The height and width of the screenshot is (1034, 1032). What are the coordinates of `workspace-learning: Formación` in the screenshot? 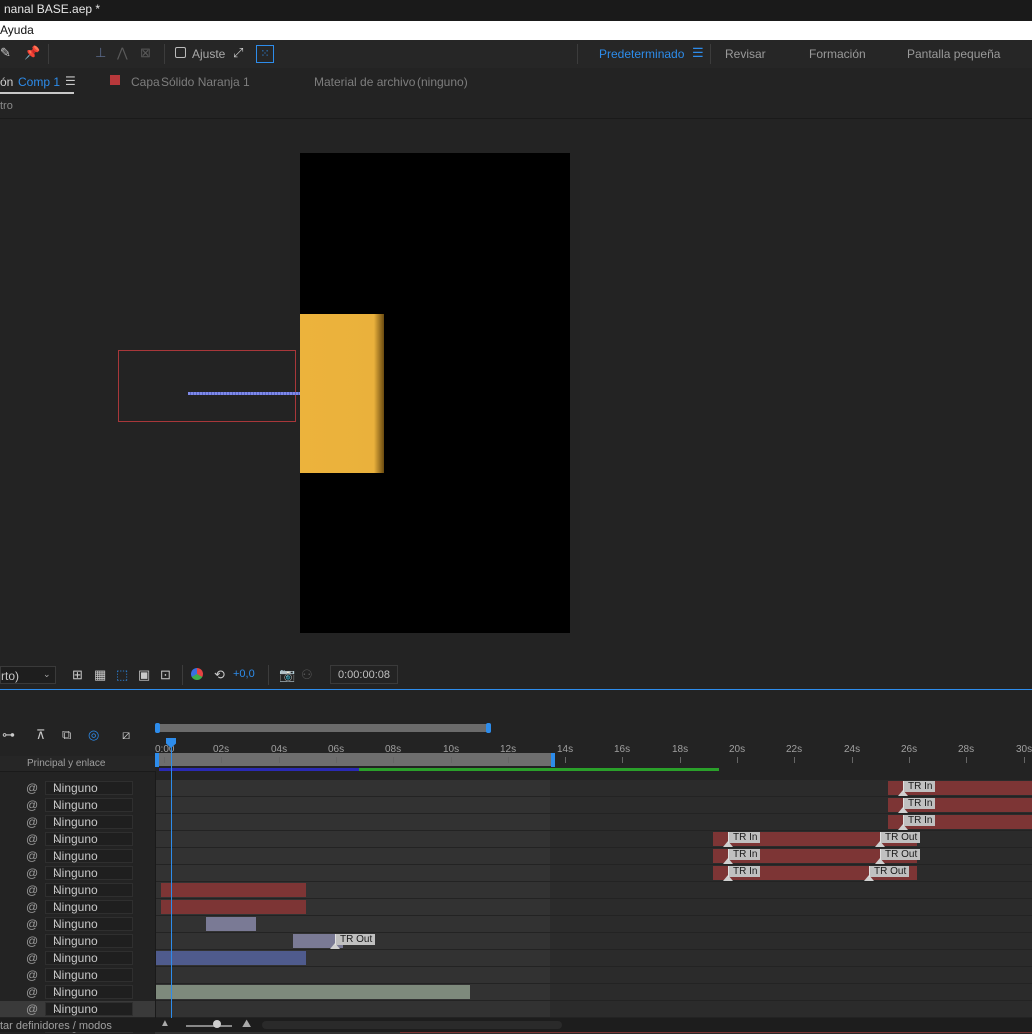 It's located at (837, 54).